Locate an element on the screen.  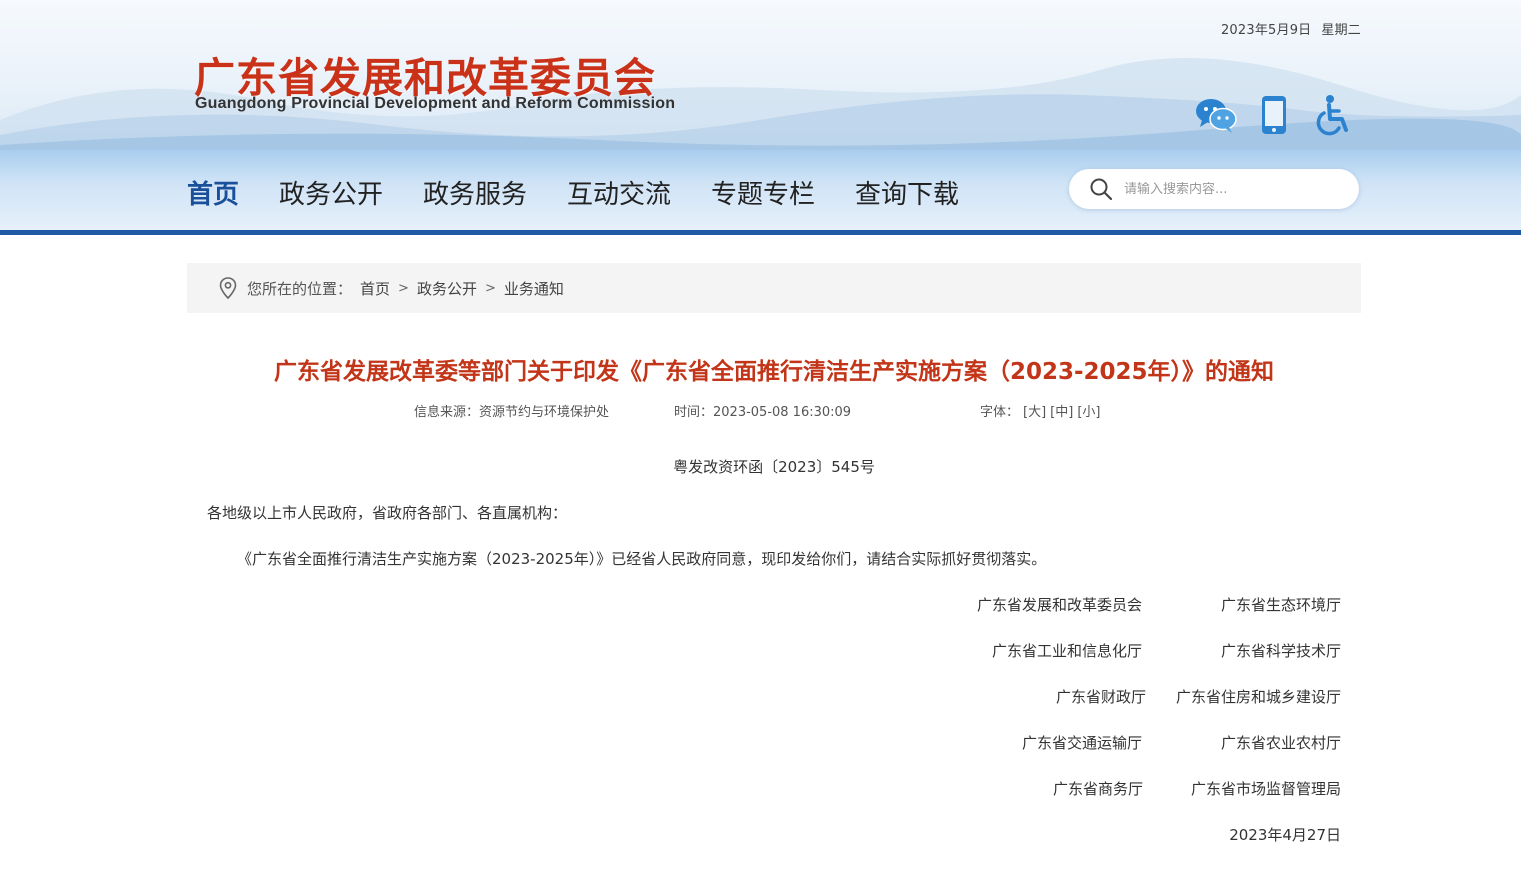
document-number: 粤发改资环函〔2023〕545号 is located at coordinates (774, 467).